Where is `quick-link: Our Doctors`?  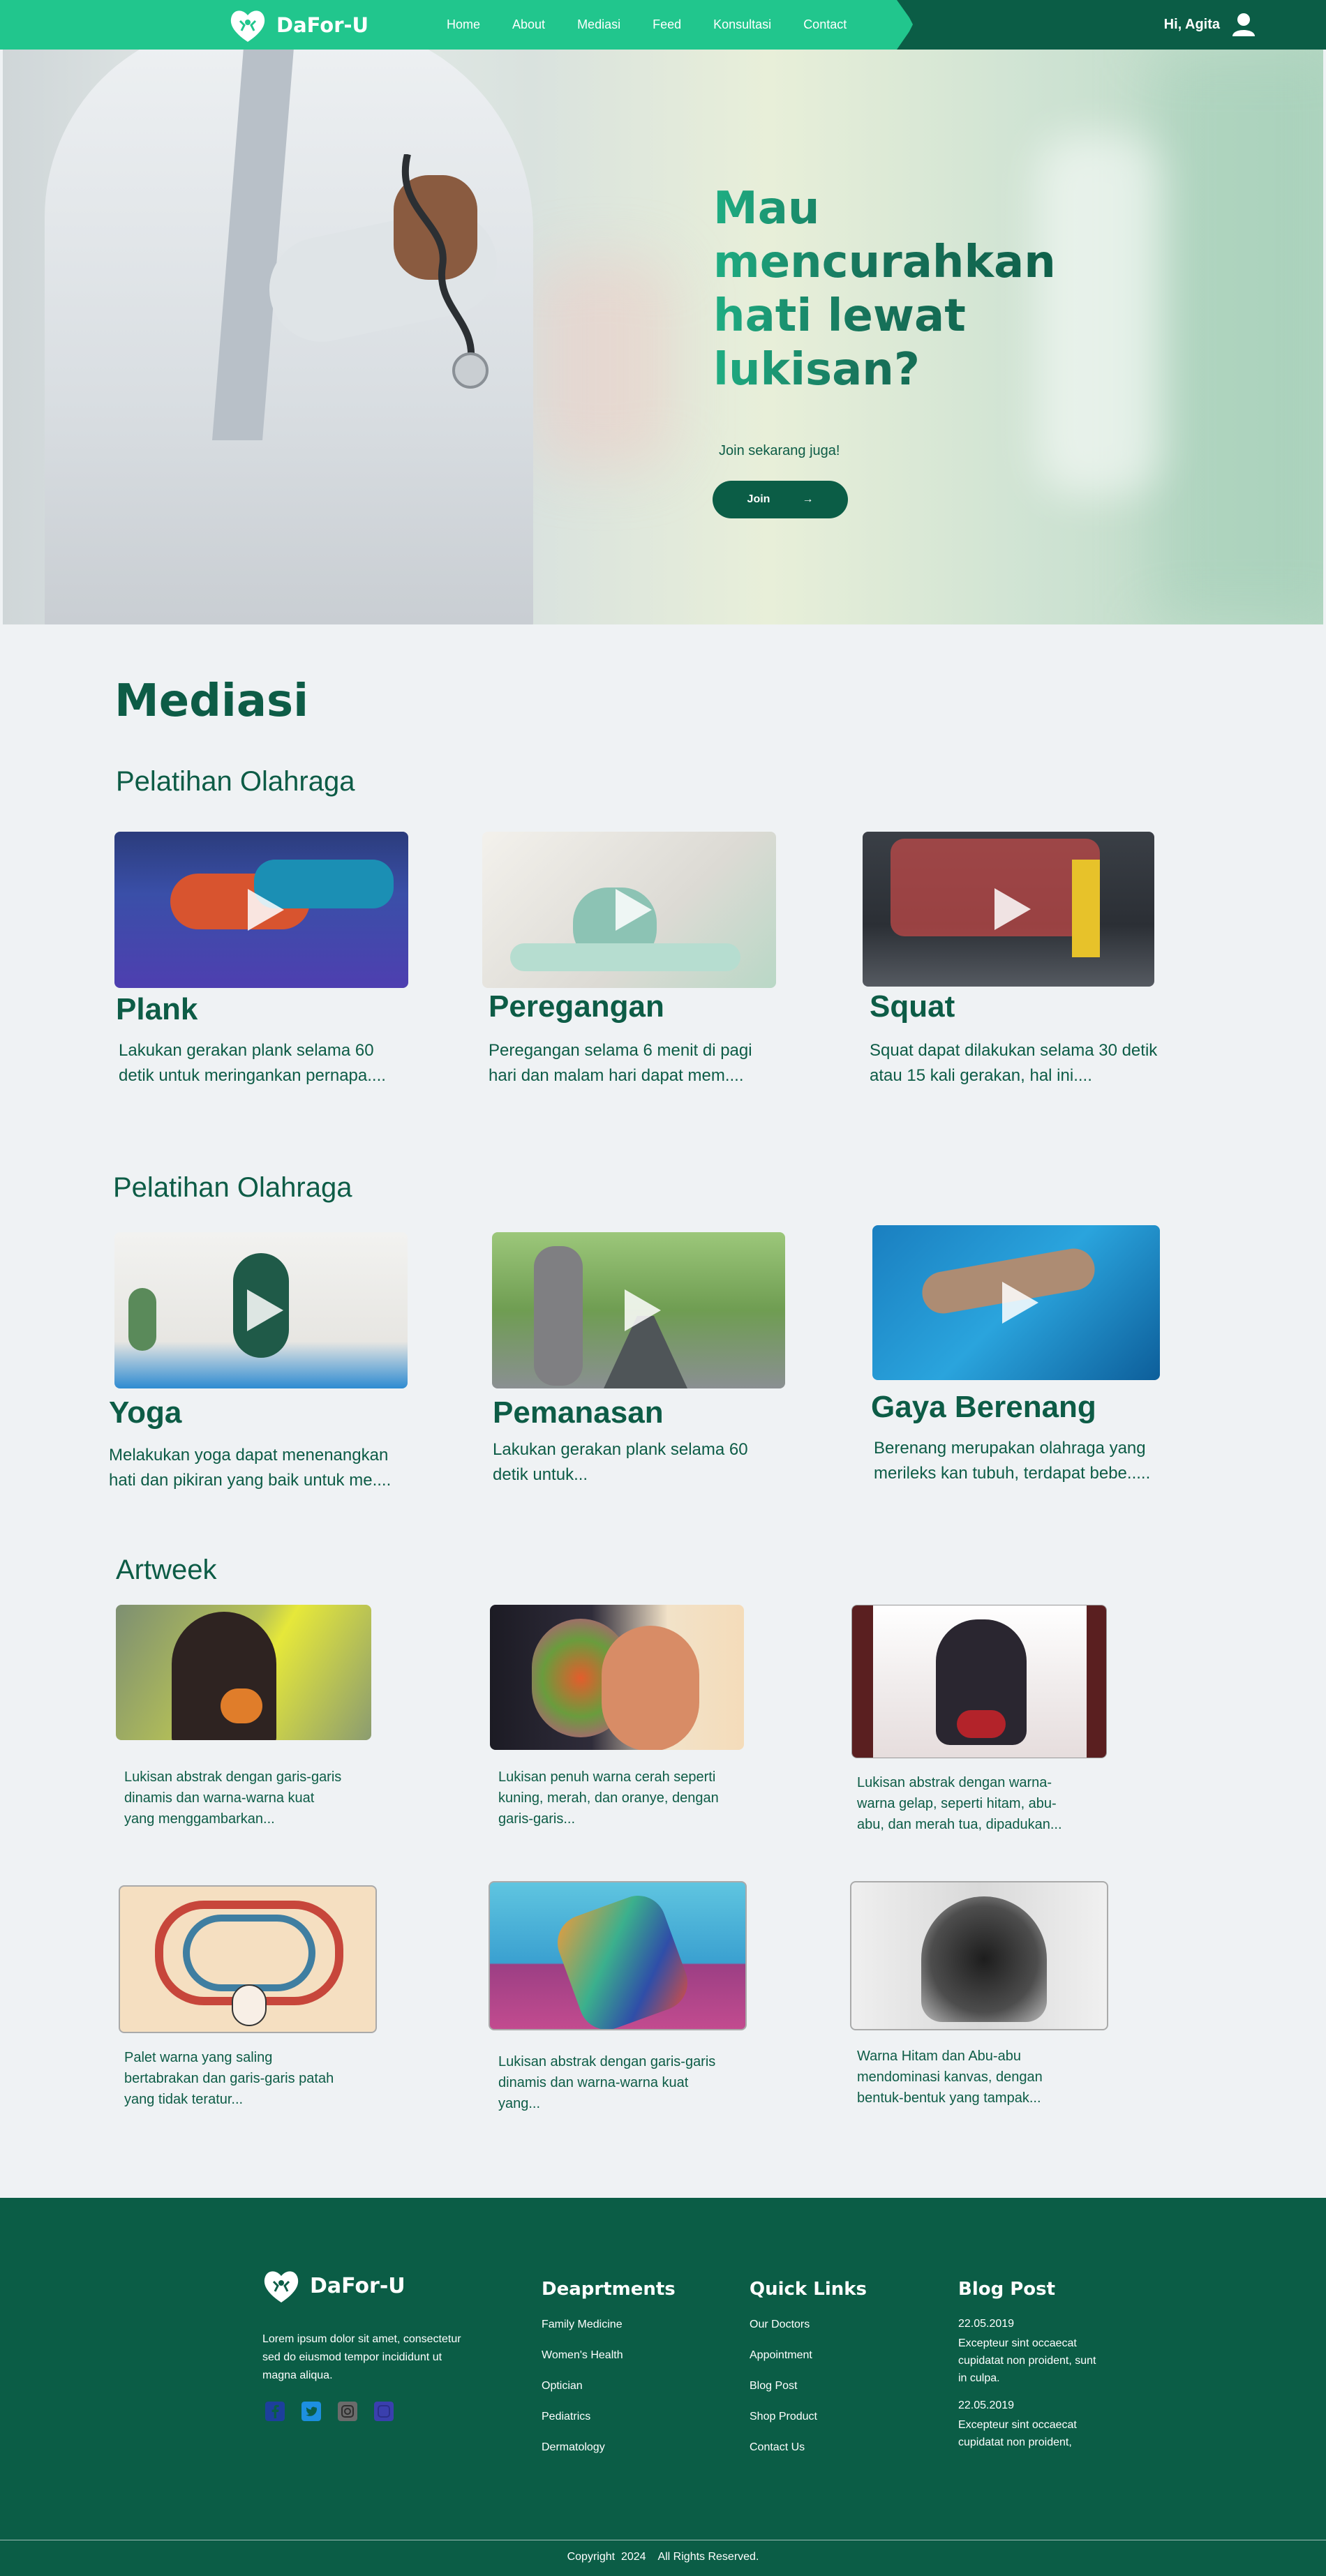 quick-link: Our Doctors is located at coordinates (808, 2325).